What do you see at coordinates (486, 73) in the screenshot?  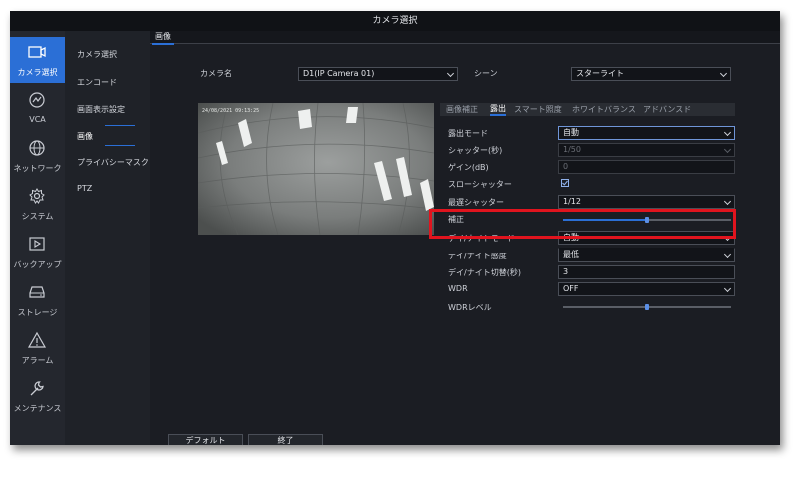 I see `scene-label: シーン` at bounding box center [486, 73].